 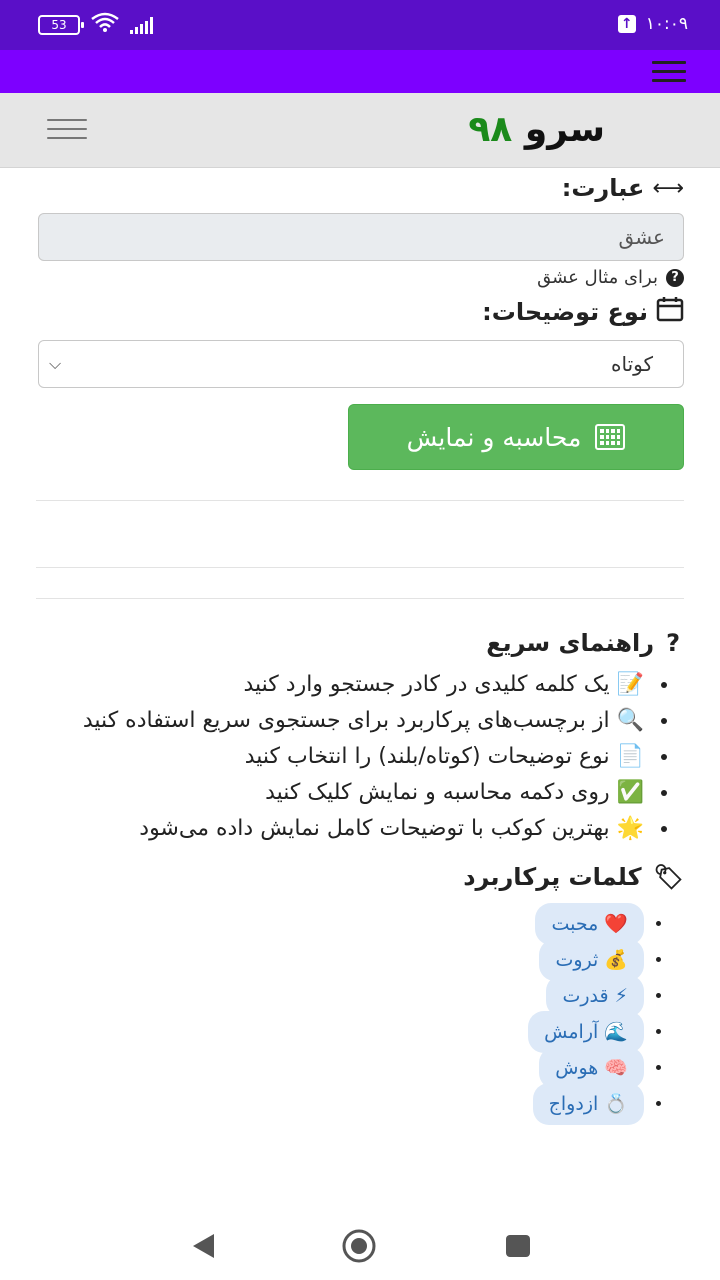 I want to click on magnifier-icon: 🔍, so click(x=630, y=720).